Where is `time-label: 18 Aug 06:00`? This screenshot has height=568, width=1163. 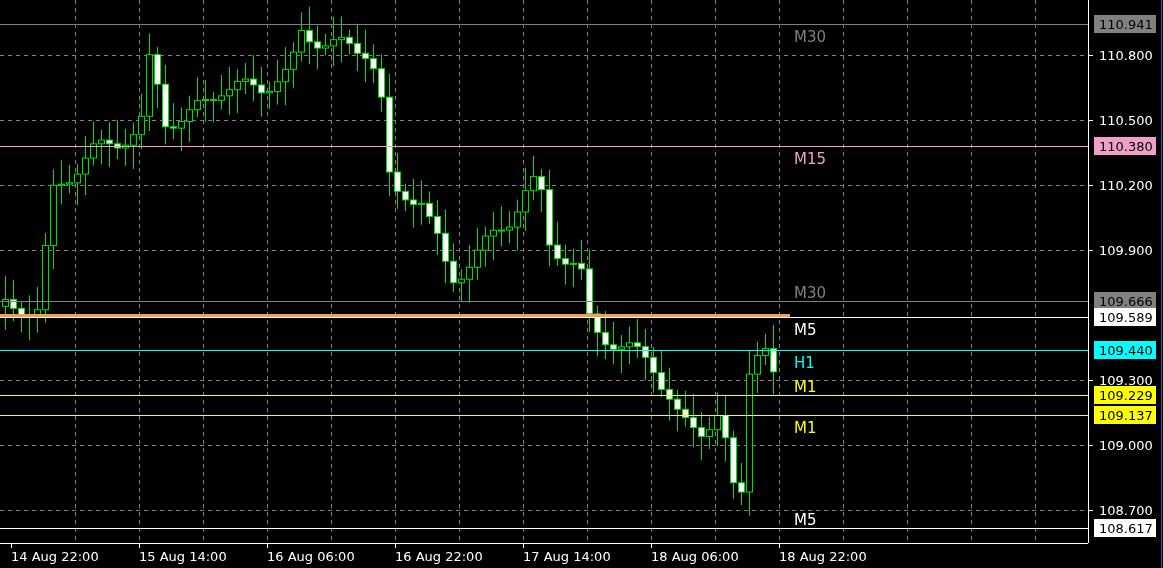 time-label: 18 Aug 06:00 is located at coordinates (695, 556).